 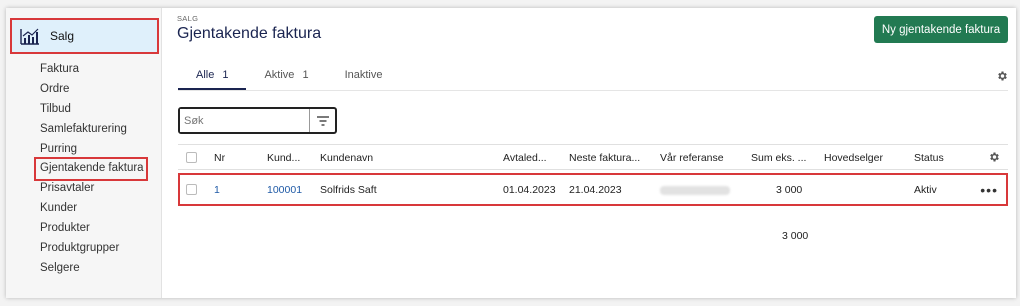 What do you see at coordinates (279, 75) in the screenshot?
I see `tab-label: Aktive` at bounding box center [279, 75].